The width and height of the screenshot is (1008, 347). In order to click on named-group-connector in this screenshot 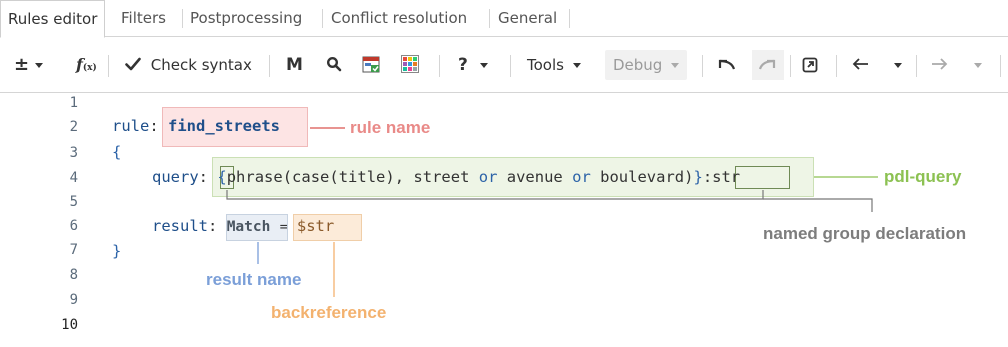, I will do `click(818, 205)`.